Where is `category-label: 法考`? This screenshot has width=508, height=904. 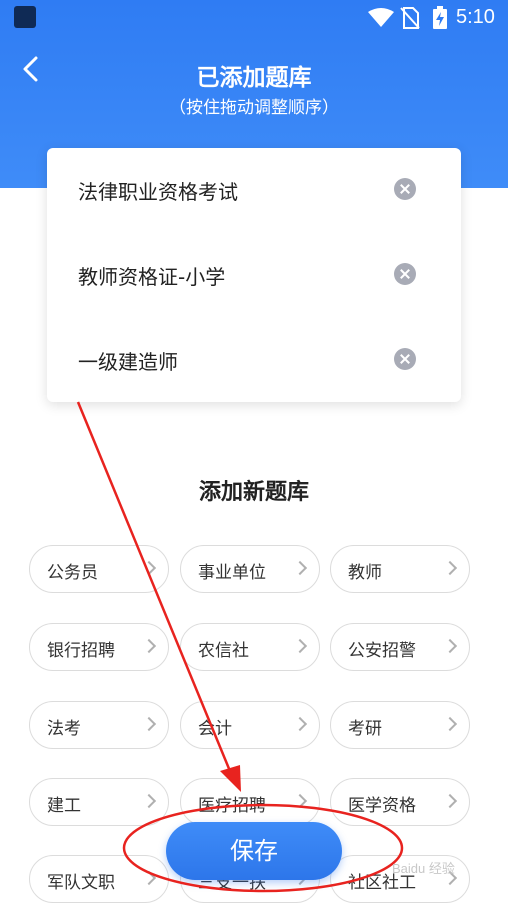
category-label: 法考 is located at coordinates (64, 729).